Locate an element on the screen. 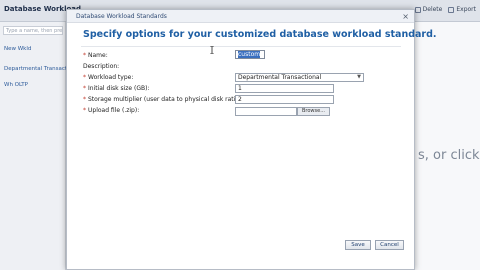 Image resolution: width=480 pixels, height=270 pixels. initial-disk-size-label: * Initial disk size (GB): is located at coordinates (116, 88).